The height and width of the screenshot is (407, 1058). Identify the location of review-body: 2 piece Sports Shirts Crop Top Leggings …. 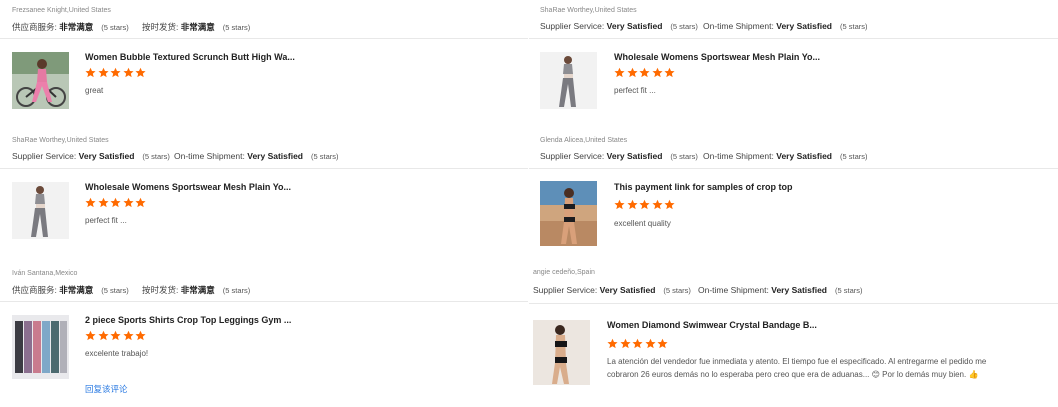
(264, 354).